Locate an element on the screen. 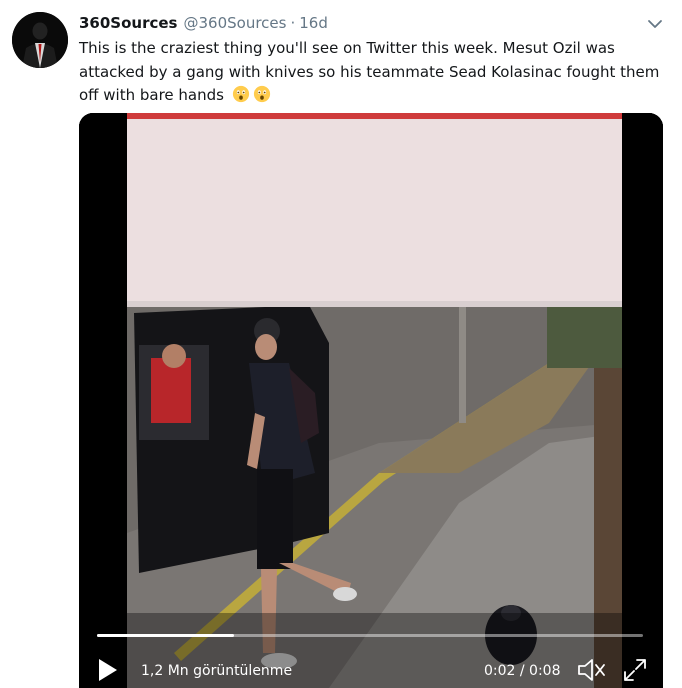 Image resolution: width=682 pixels, height=688 pixels. video-controls: 1,2 Mn görüntülenme 0:02 / 0:08 is located at coordinates (371, 668).